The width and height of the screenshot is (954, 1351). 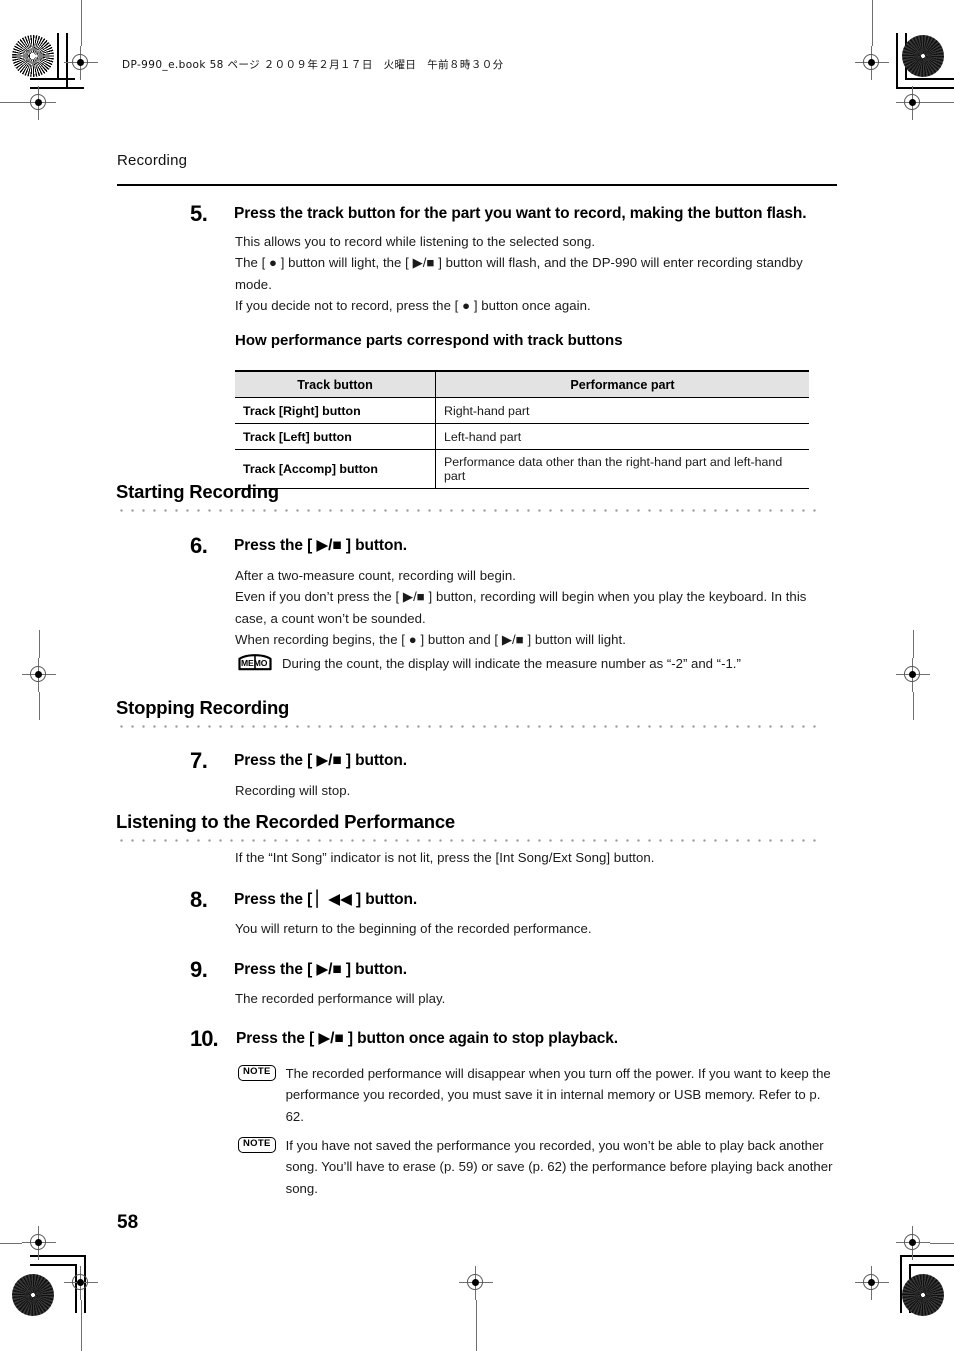 I want to click on step-6-number: 6., so click(x=199, y=545).